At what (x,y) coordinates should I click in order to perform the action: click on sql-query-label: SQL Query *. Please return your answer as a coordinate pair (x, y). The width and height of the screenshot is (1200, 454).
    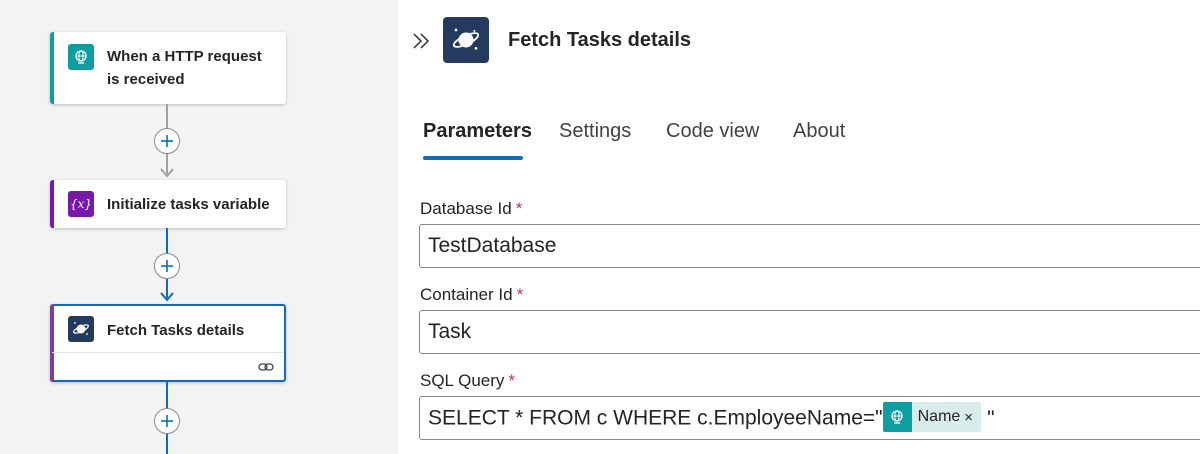
    Looking at the image, I should click on (468, 380).